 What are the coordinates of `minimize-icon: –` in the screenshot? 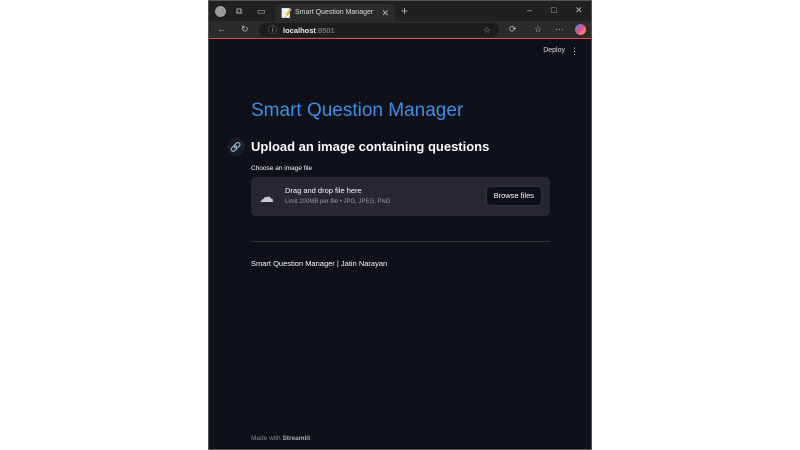 It's located at (529, 10).